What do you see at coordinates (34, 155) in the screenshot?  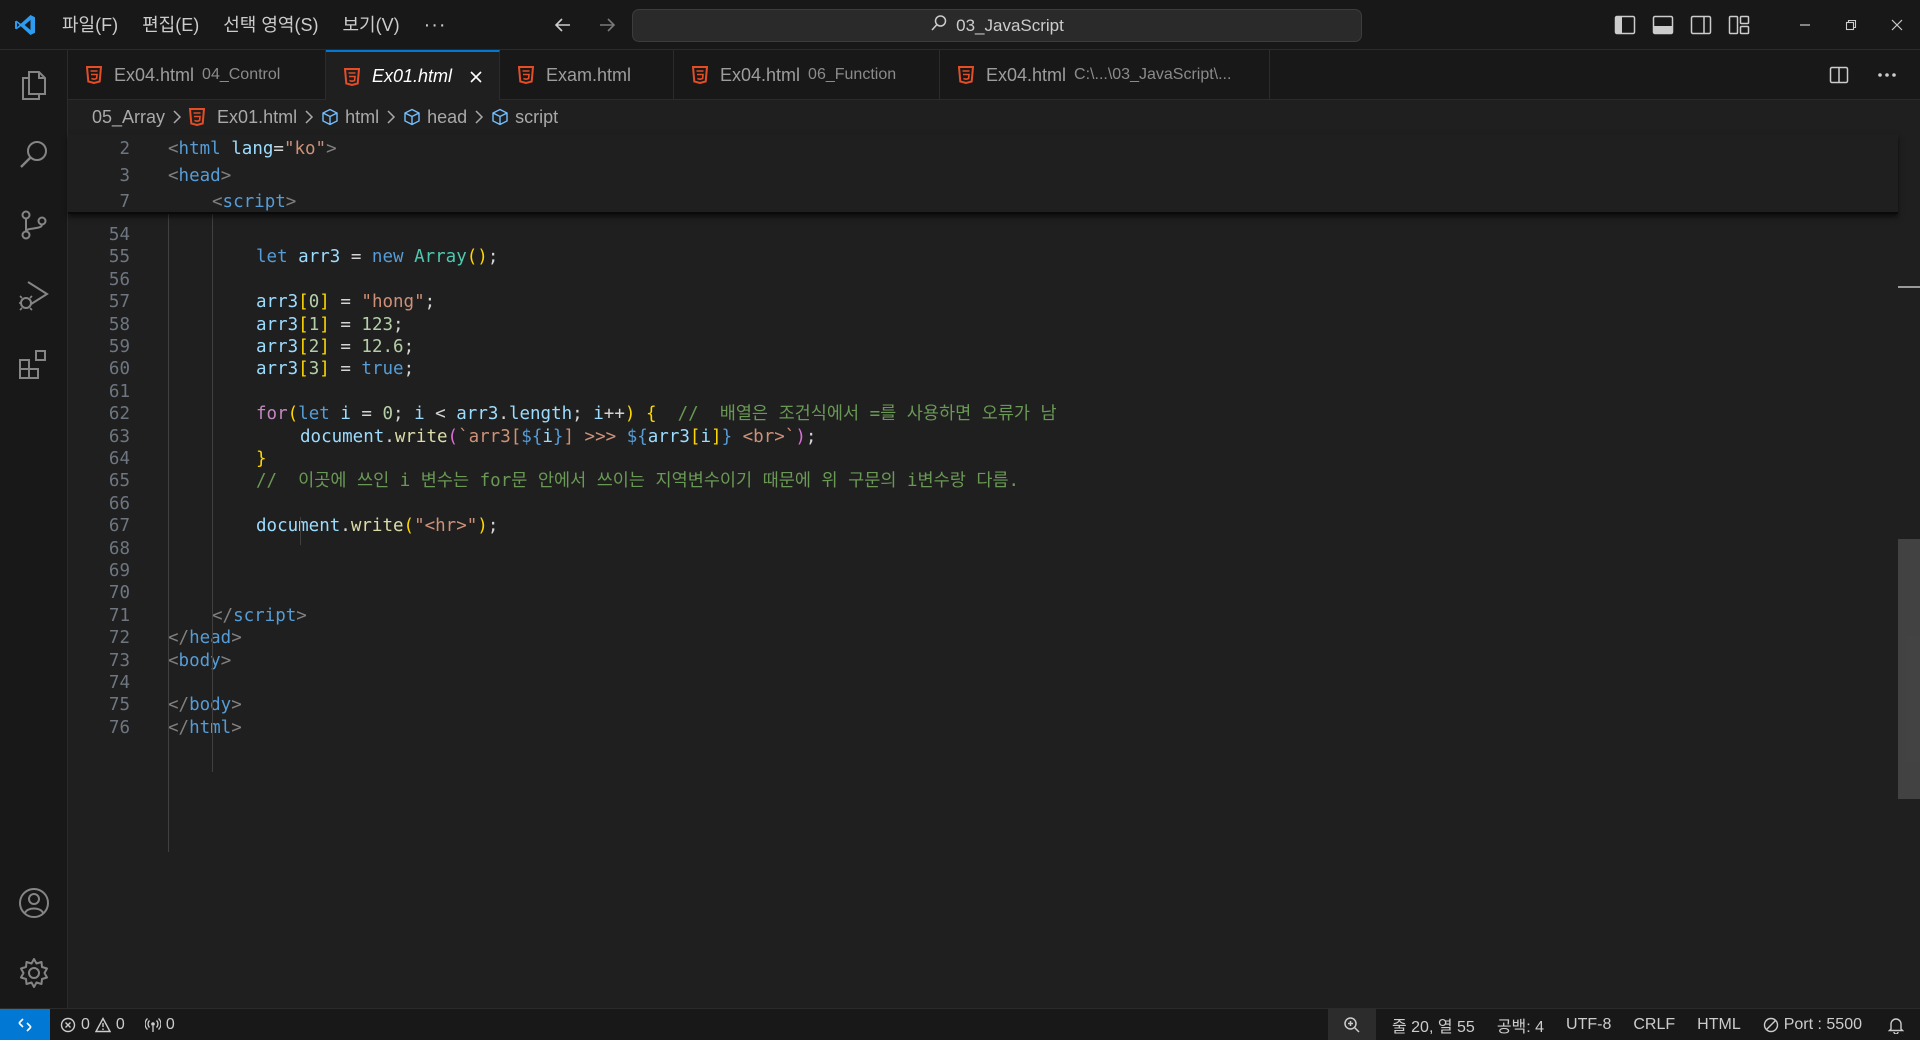 I see `search-sidebar-icon` at bounding box center [34, 155].